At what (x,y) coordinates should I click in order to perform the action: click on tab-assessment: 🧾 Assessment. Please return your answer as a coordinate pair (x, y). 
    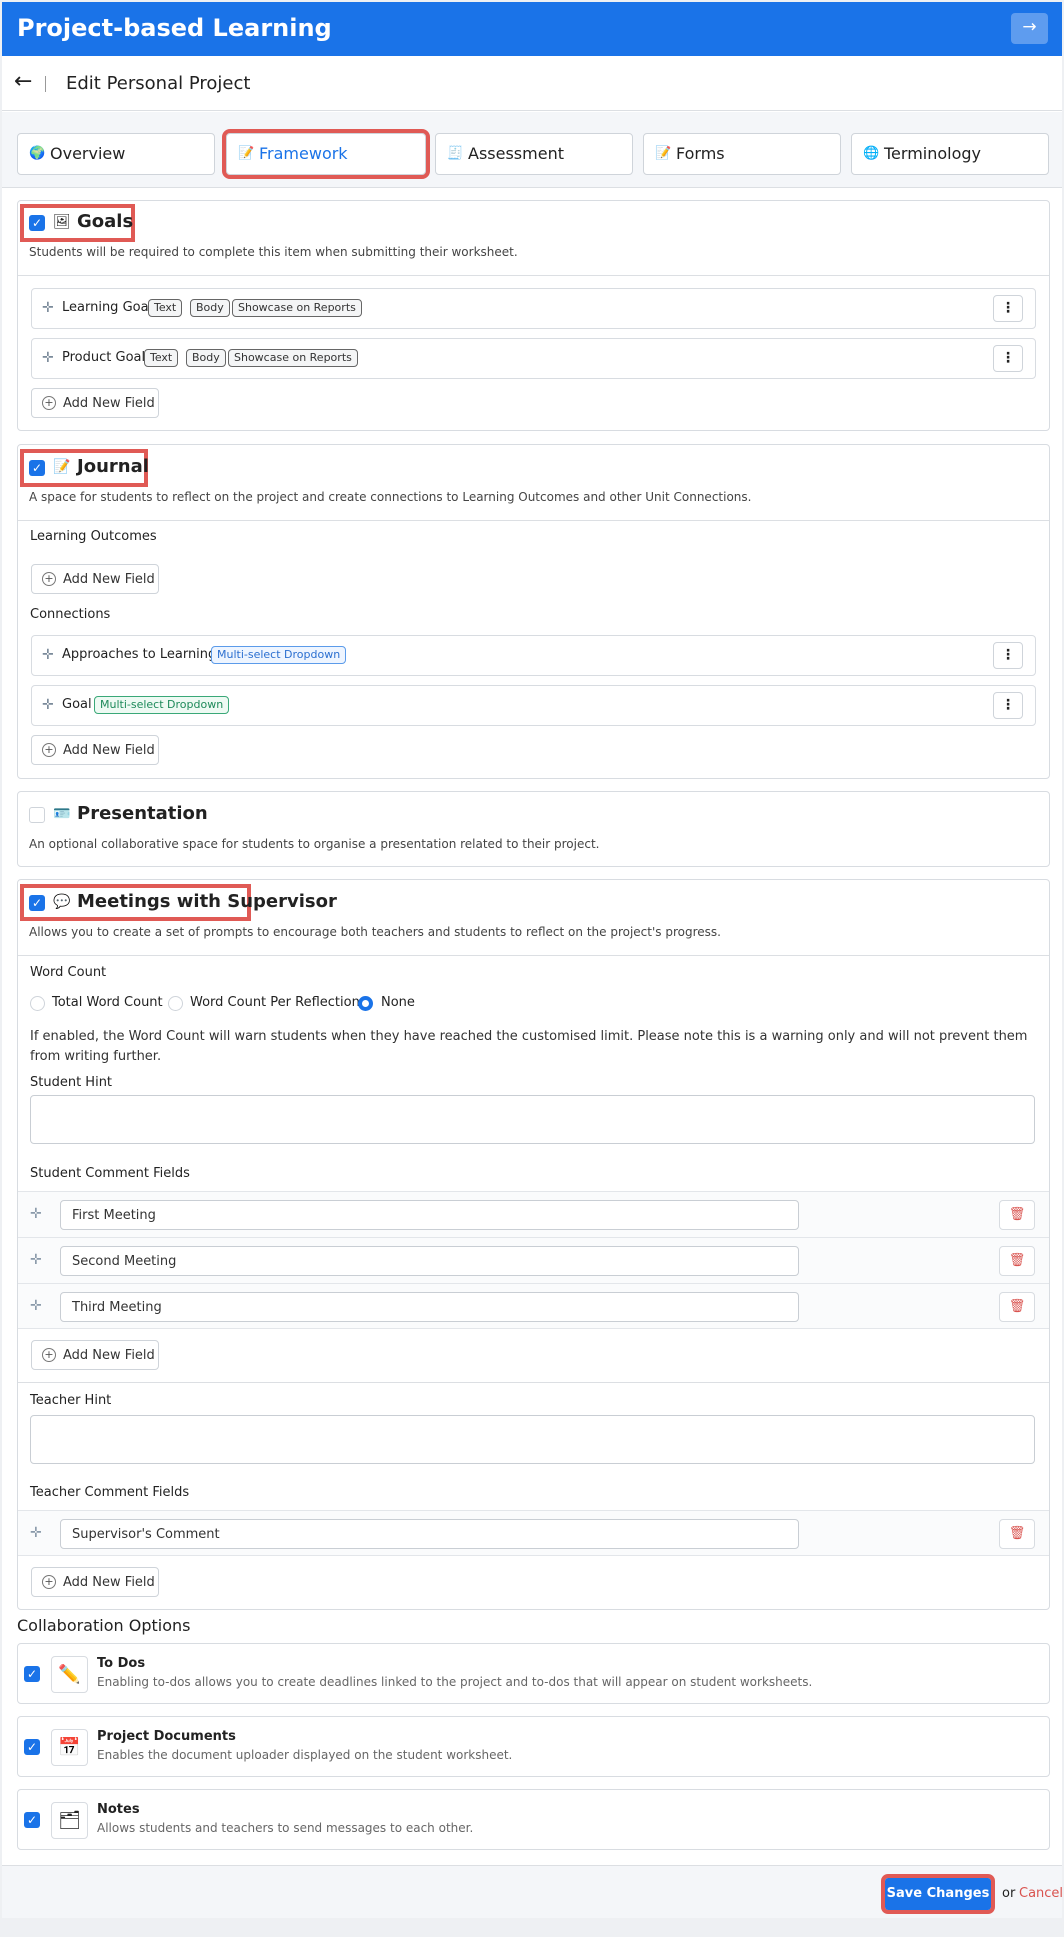
    Looking at the image, I should click on (534, 154).